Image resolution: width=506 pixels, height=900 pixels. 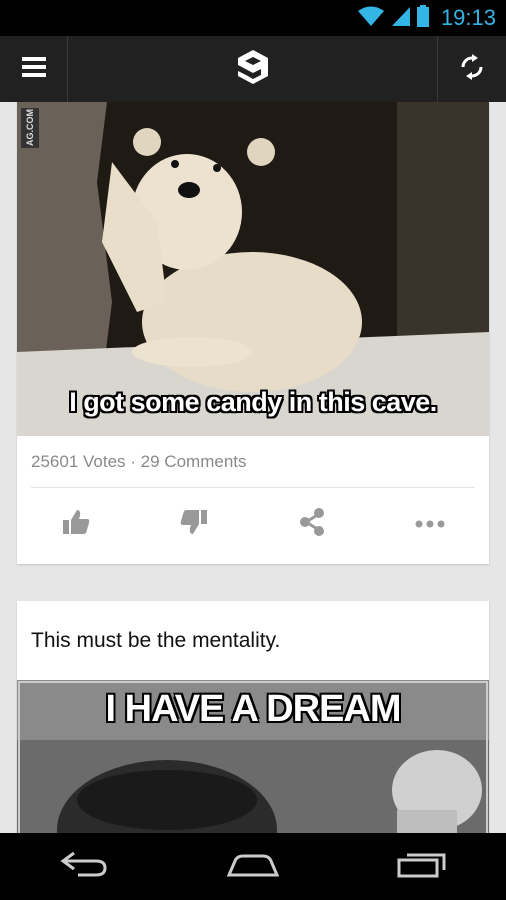 I want to click on upvote-button, so click(x=76, y=524).